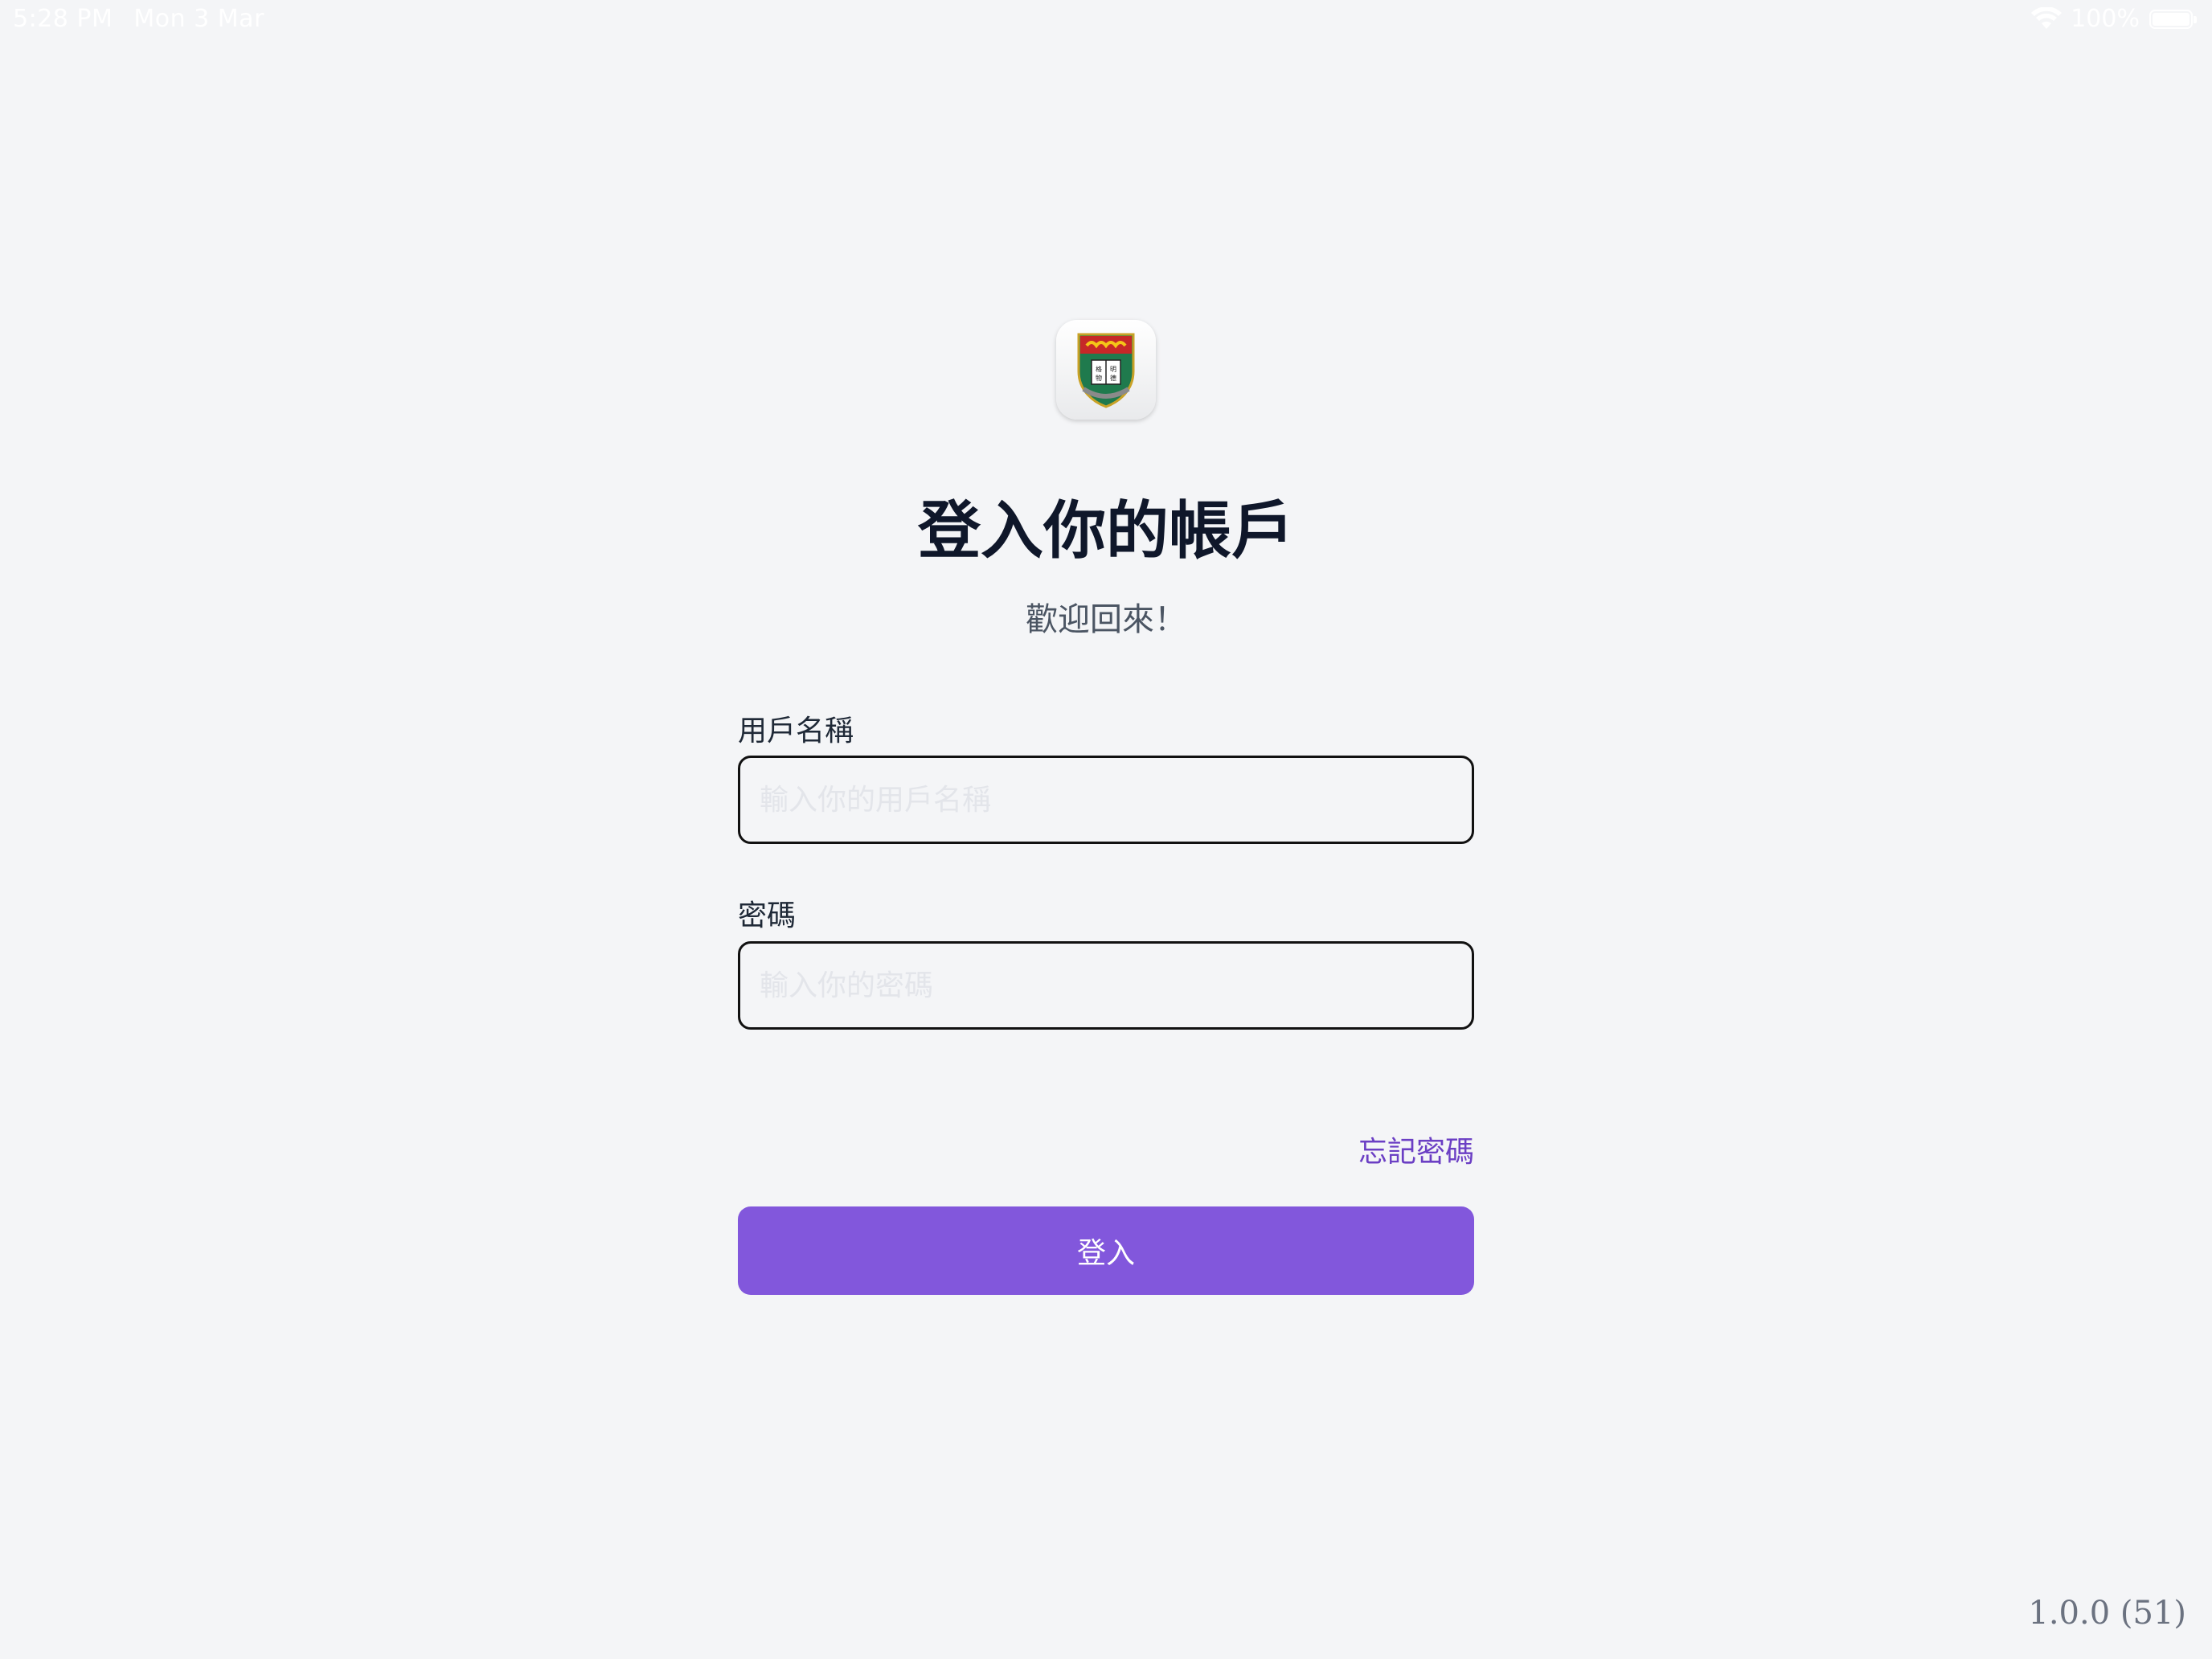 Image resolution: width=2212 pixels, height=1659 pixels. I want to click on page-title: 登入你的帳戶, so click(1105, 531).